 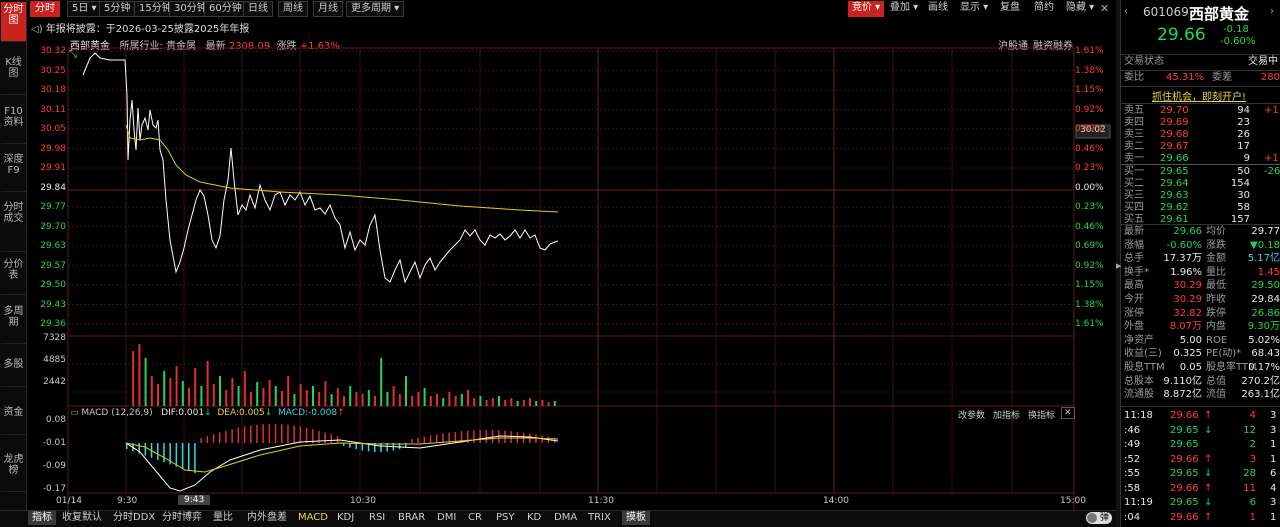 What do you see at coordinates (73, 54) in the screenshot?
I see `collapse-icon: ⤡` at bounding box center [73, 54].